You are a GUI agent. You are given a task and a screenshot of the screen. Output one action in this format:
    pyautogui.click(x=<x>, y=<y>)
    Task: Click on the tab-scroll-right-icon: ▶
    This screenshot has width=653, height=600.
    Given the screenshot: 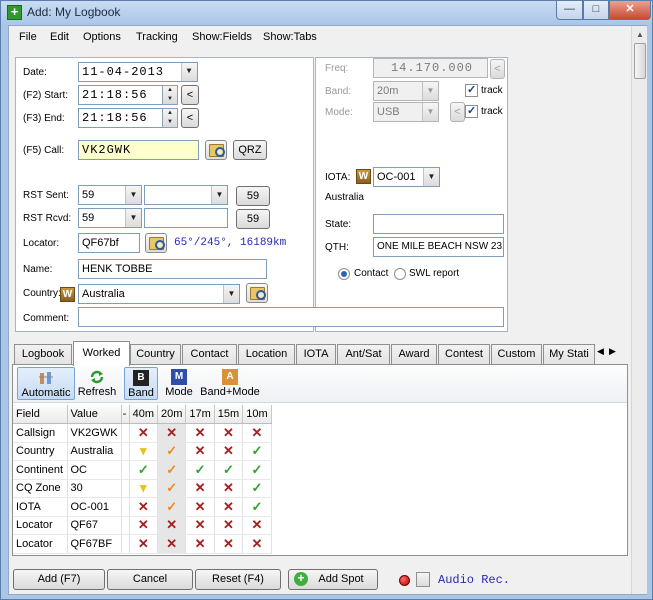 What is the action you would take?
    pyautogui.click(x=612, y=351)
    